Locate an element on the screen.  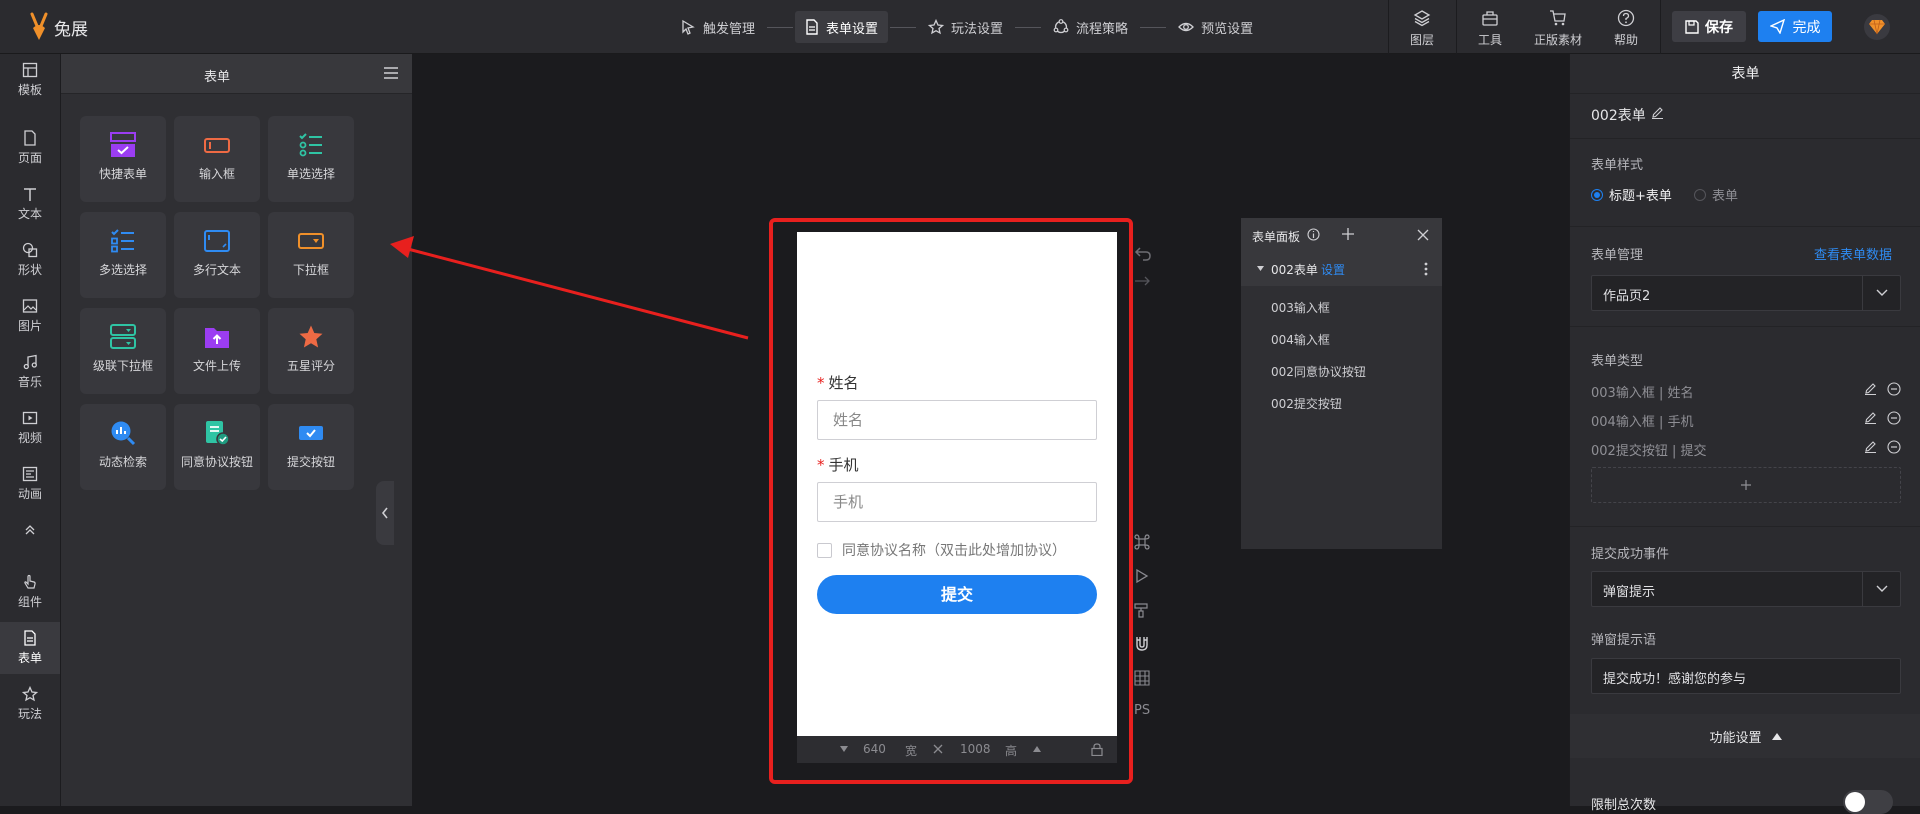
multi-choice-card: 多选选择 is located at coordinates (123, 255).